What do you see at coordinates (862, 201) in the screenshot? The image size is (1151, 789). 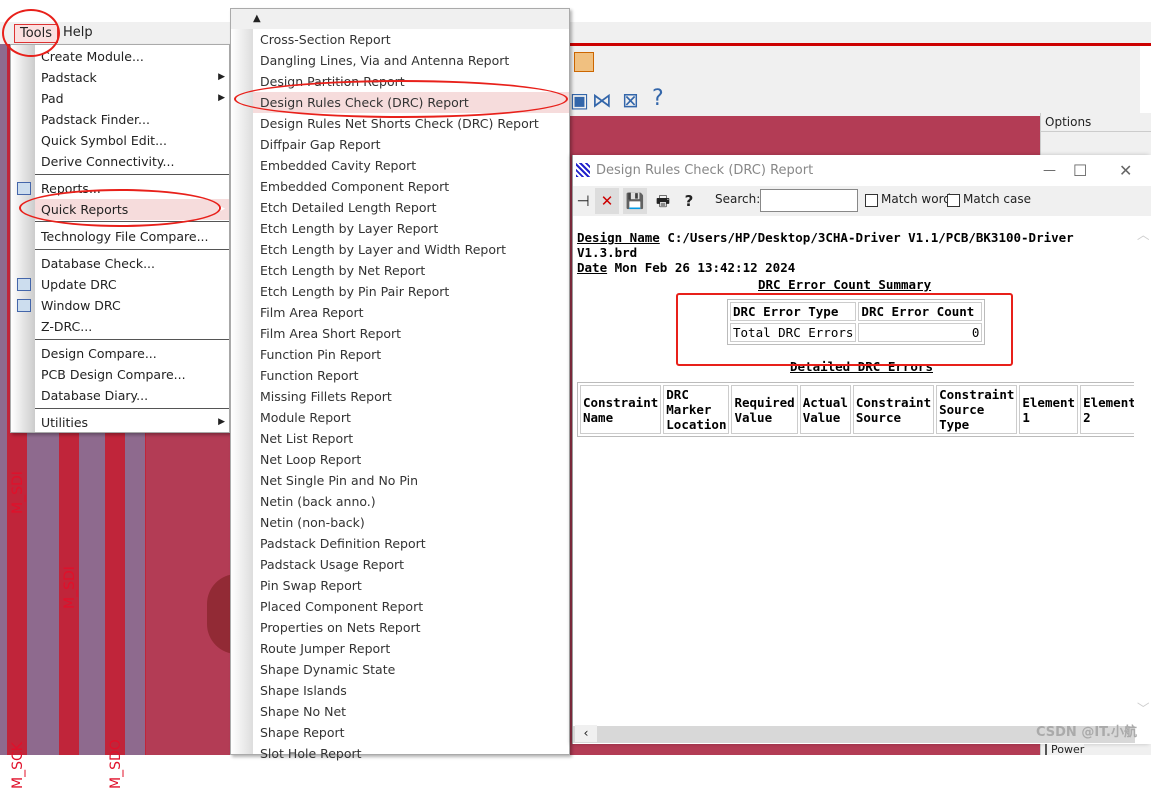 I see `report-toolbar: ⊣ ✕ 💾 🖶 ? Search: Match word Match case` at bounding box center [862, 201].